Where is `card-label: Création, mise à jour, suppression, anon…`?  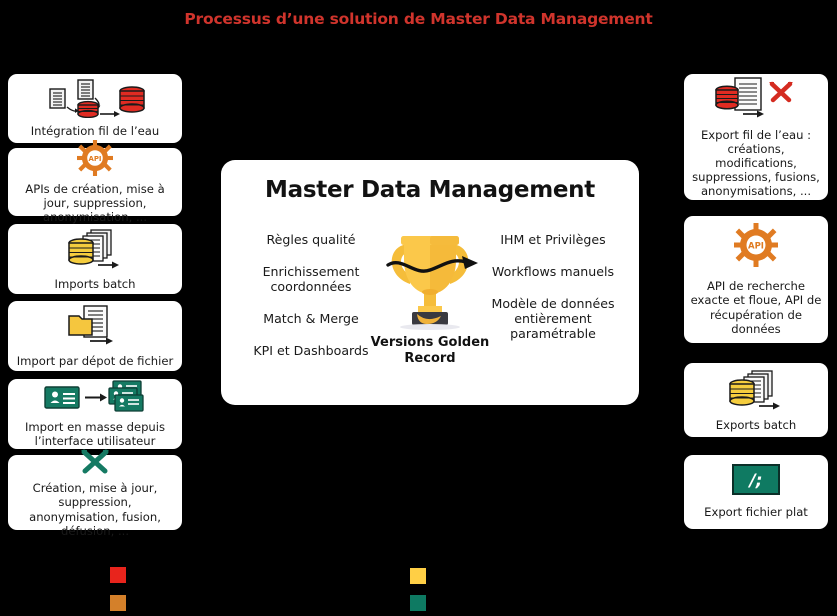
card-label: Création, mise à jour, suppression, anon… is located at coordinates (95, 509).